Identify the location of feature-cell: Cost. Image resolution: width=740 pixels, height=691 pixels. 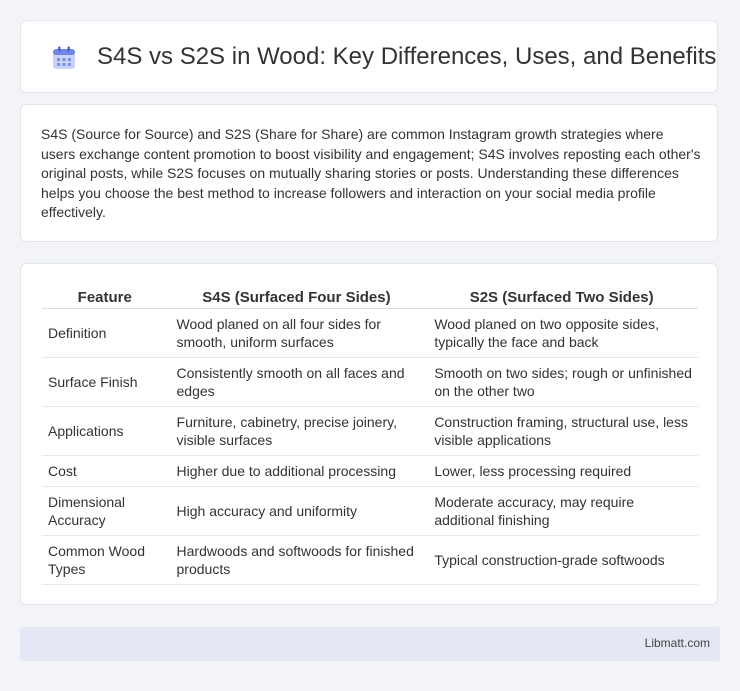
(105, 471).